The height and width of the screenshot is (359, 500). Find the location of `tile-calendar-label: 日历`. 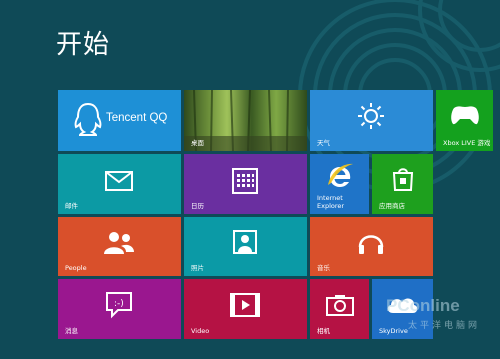

tile-calendar-label: 日历 is located at coordinates (197, 206).